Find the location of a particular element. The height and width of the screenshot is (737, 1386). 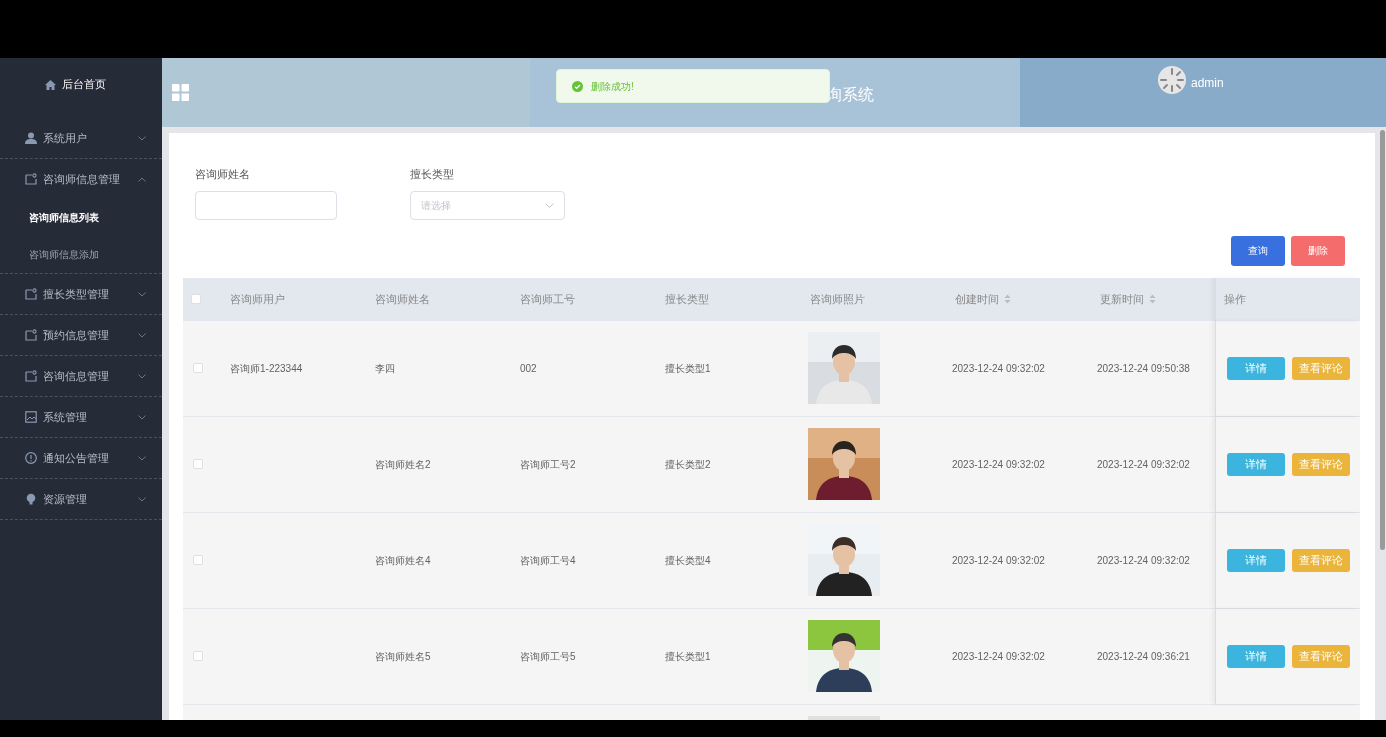

menu-item: 咨询师信息管理 is located at coordinates (81, 179).